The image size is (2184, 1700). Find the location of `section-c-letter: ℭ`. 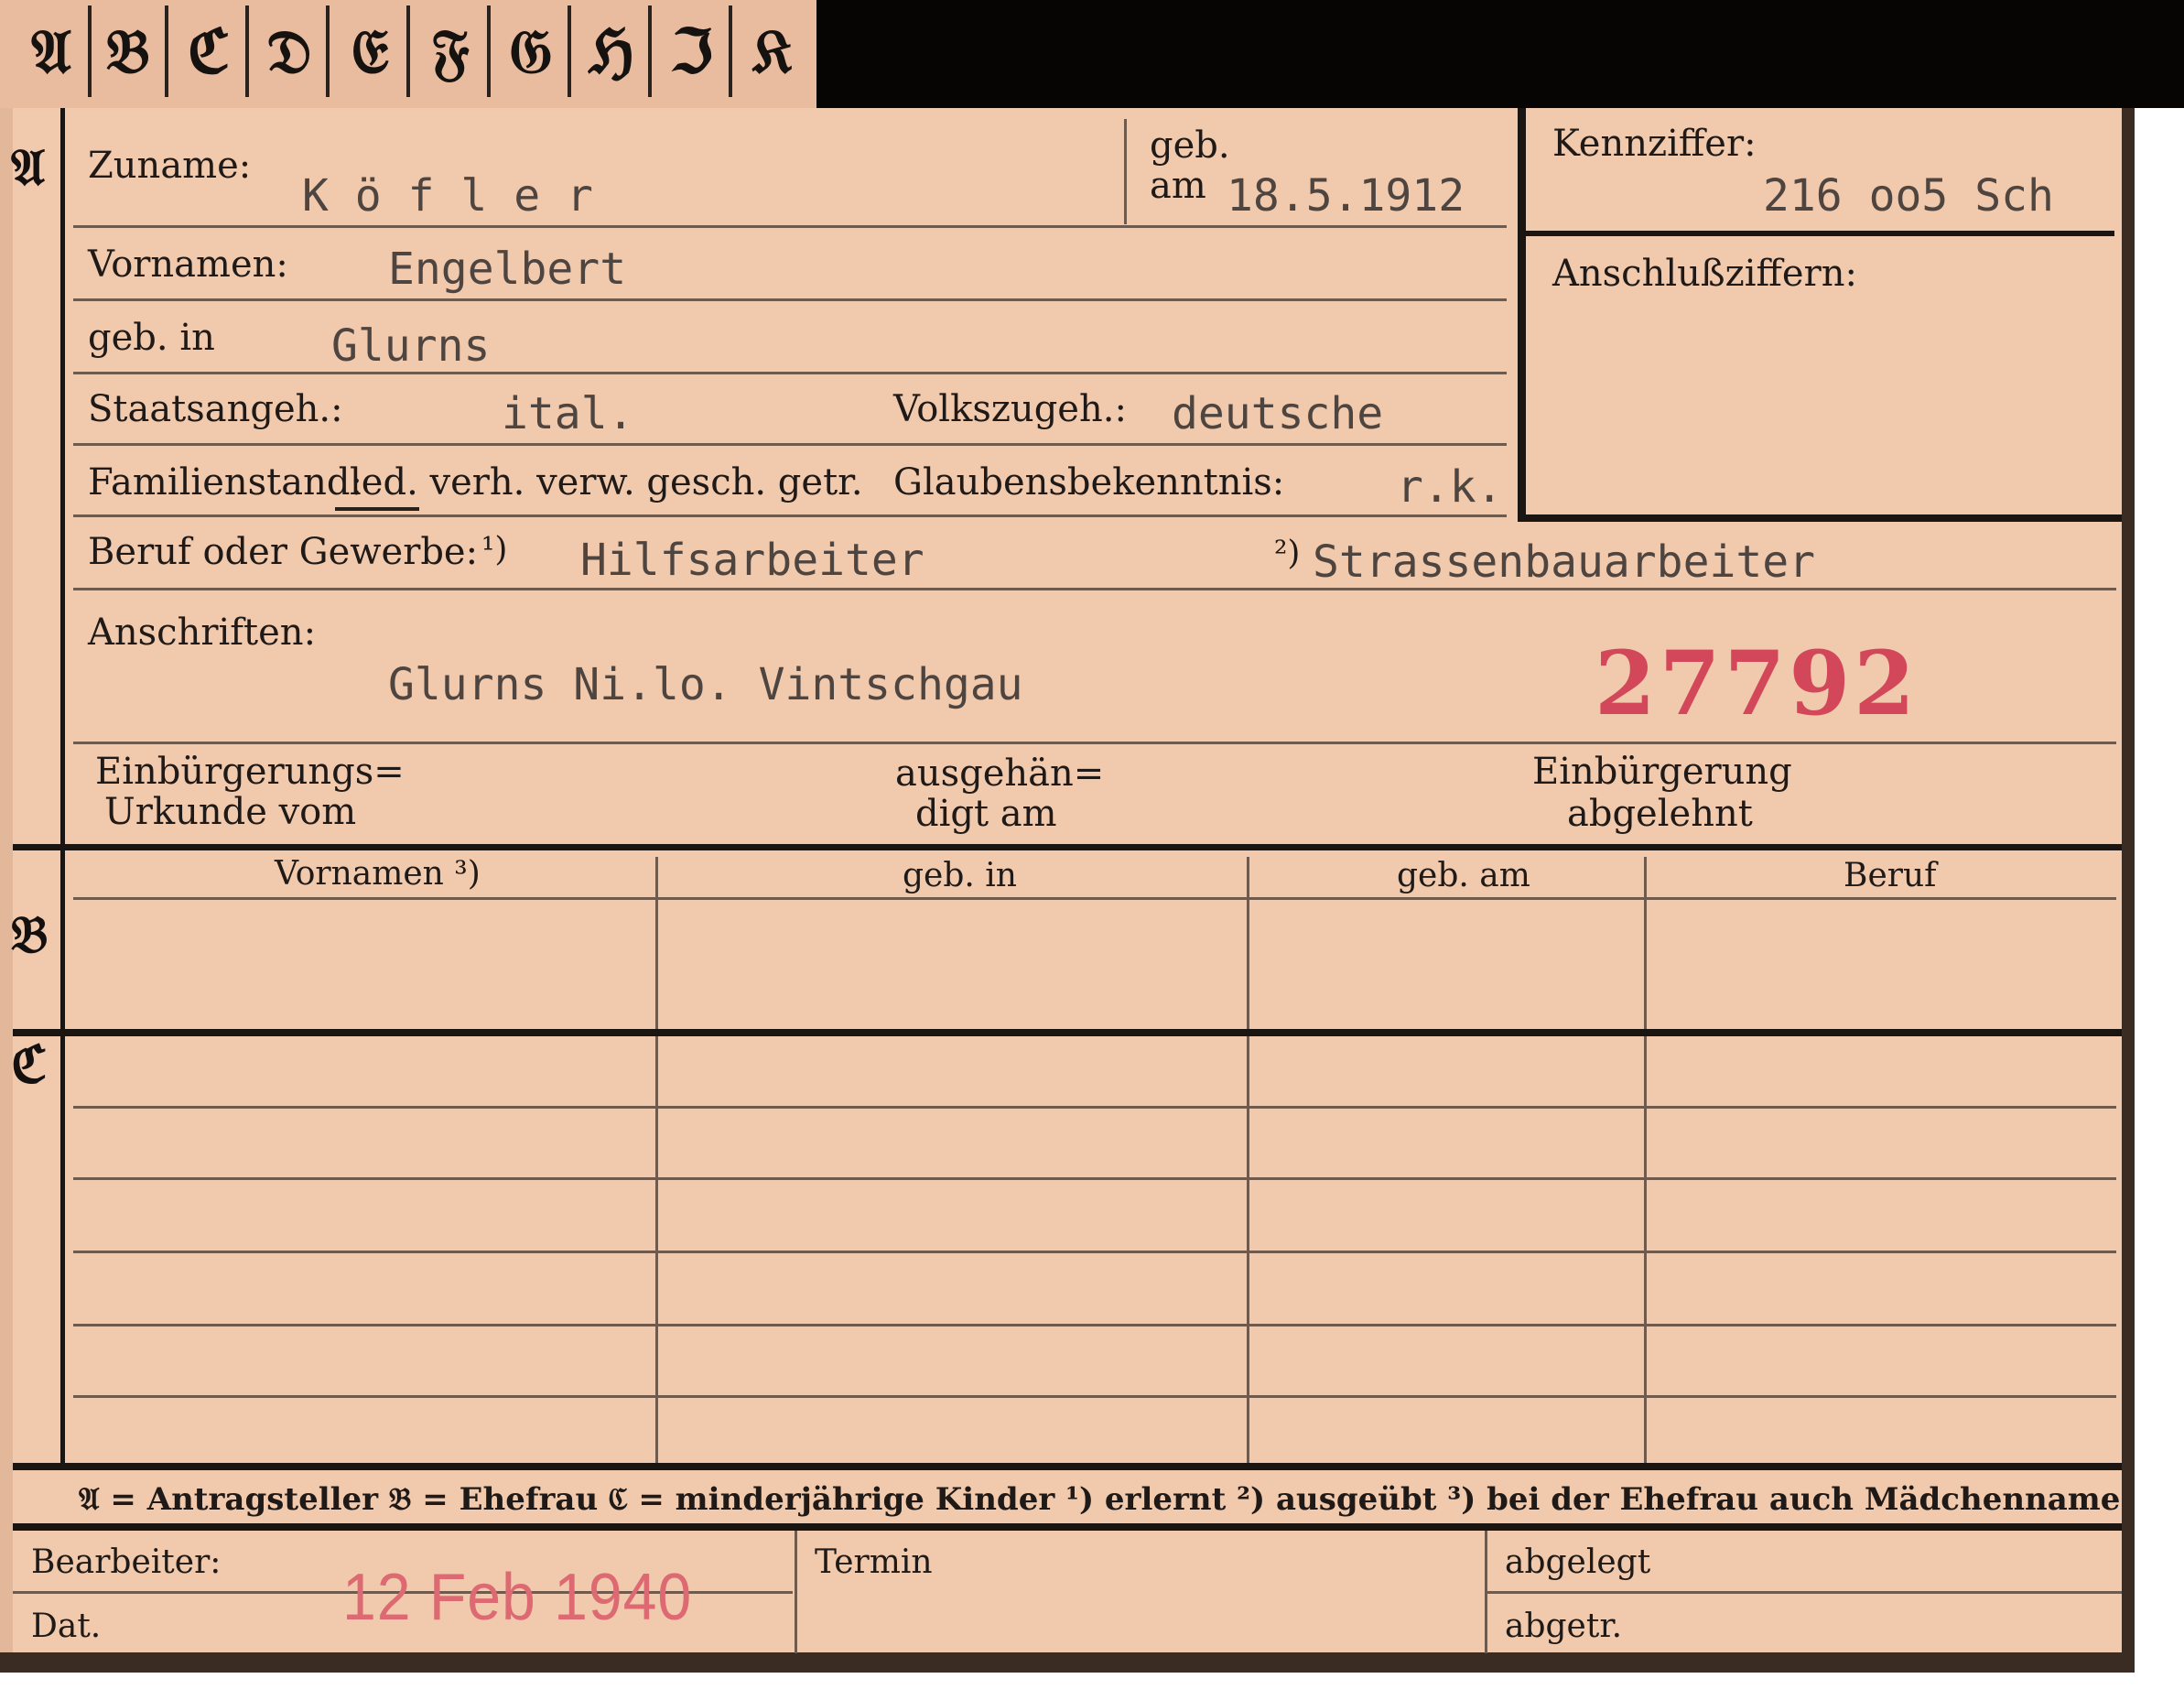

section-c-letter: ℭ is located at coordinates (29, 1064).